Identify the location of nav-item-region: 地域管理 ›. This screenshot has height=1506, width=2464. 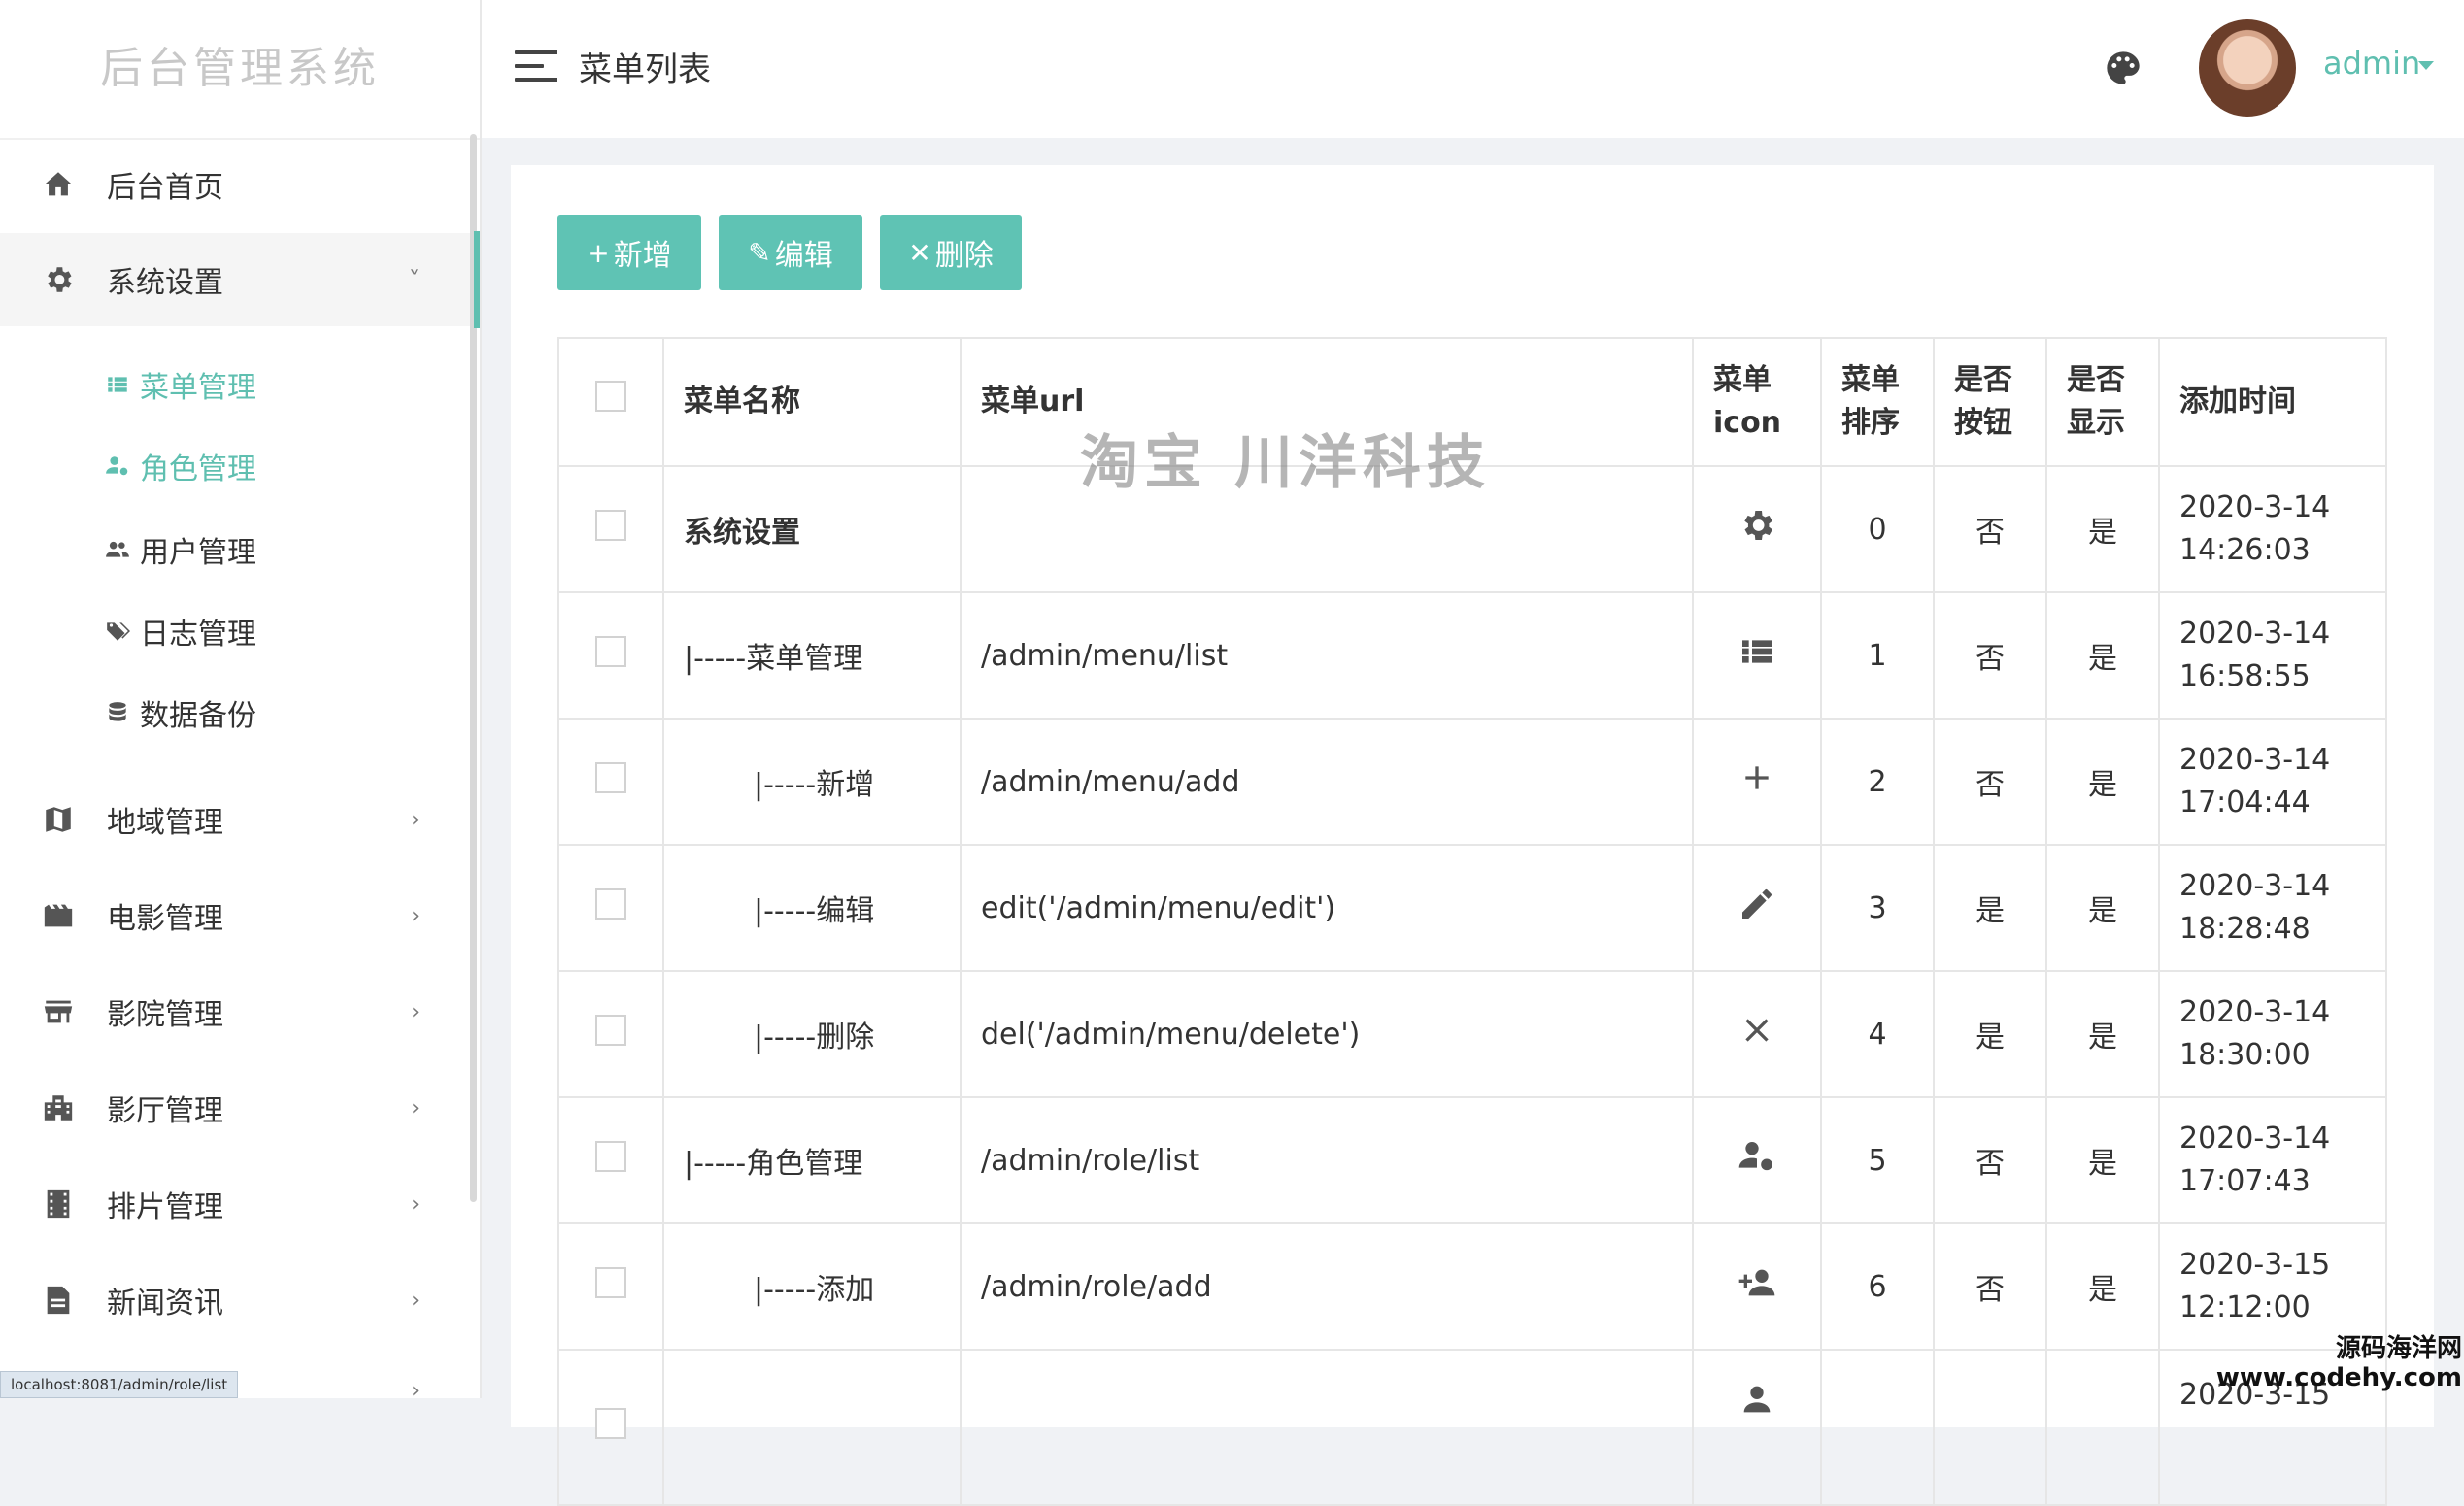
(240, 819).